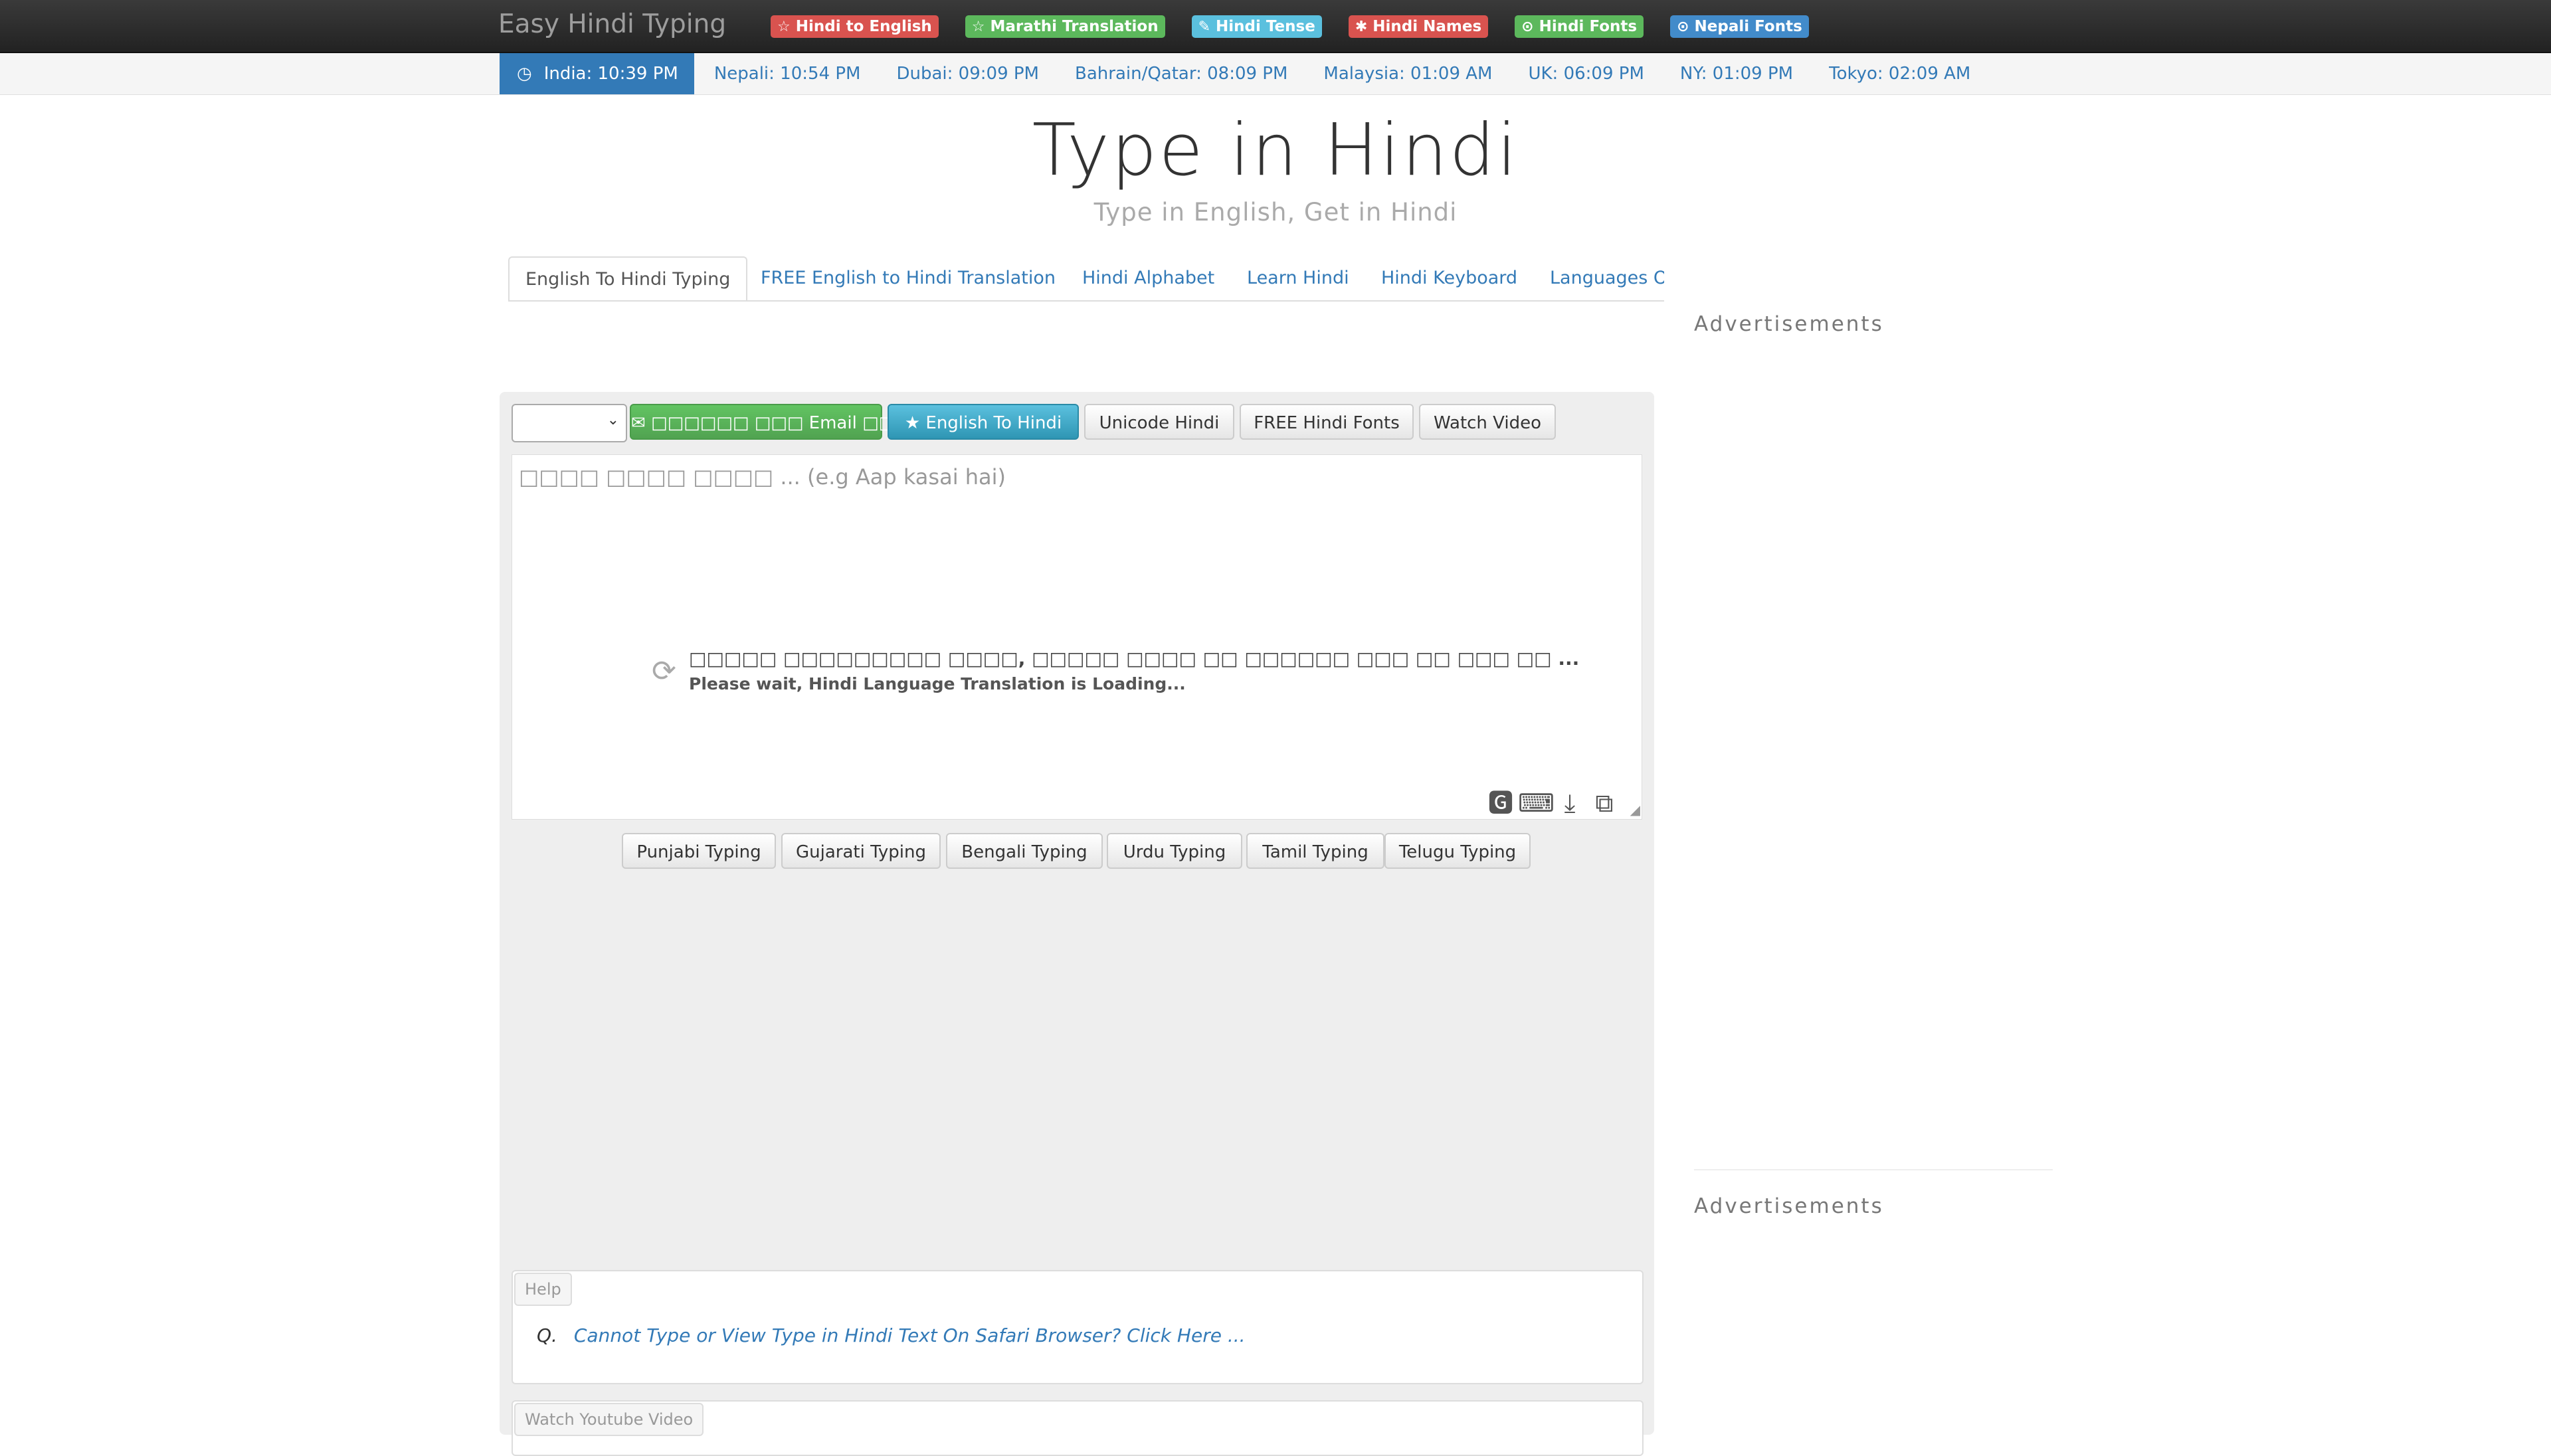  I want to click on refresh-icon: ⟳, so click(664, 671).